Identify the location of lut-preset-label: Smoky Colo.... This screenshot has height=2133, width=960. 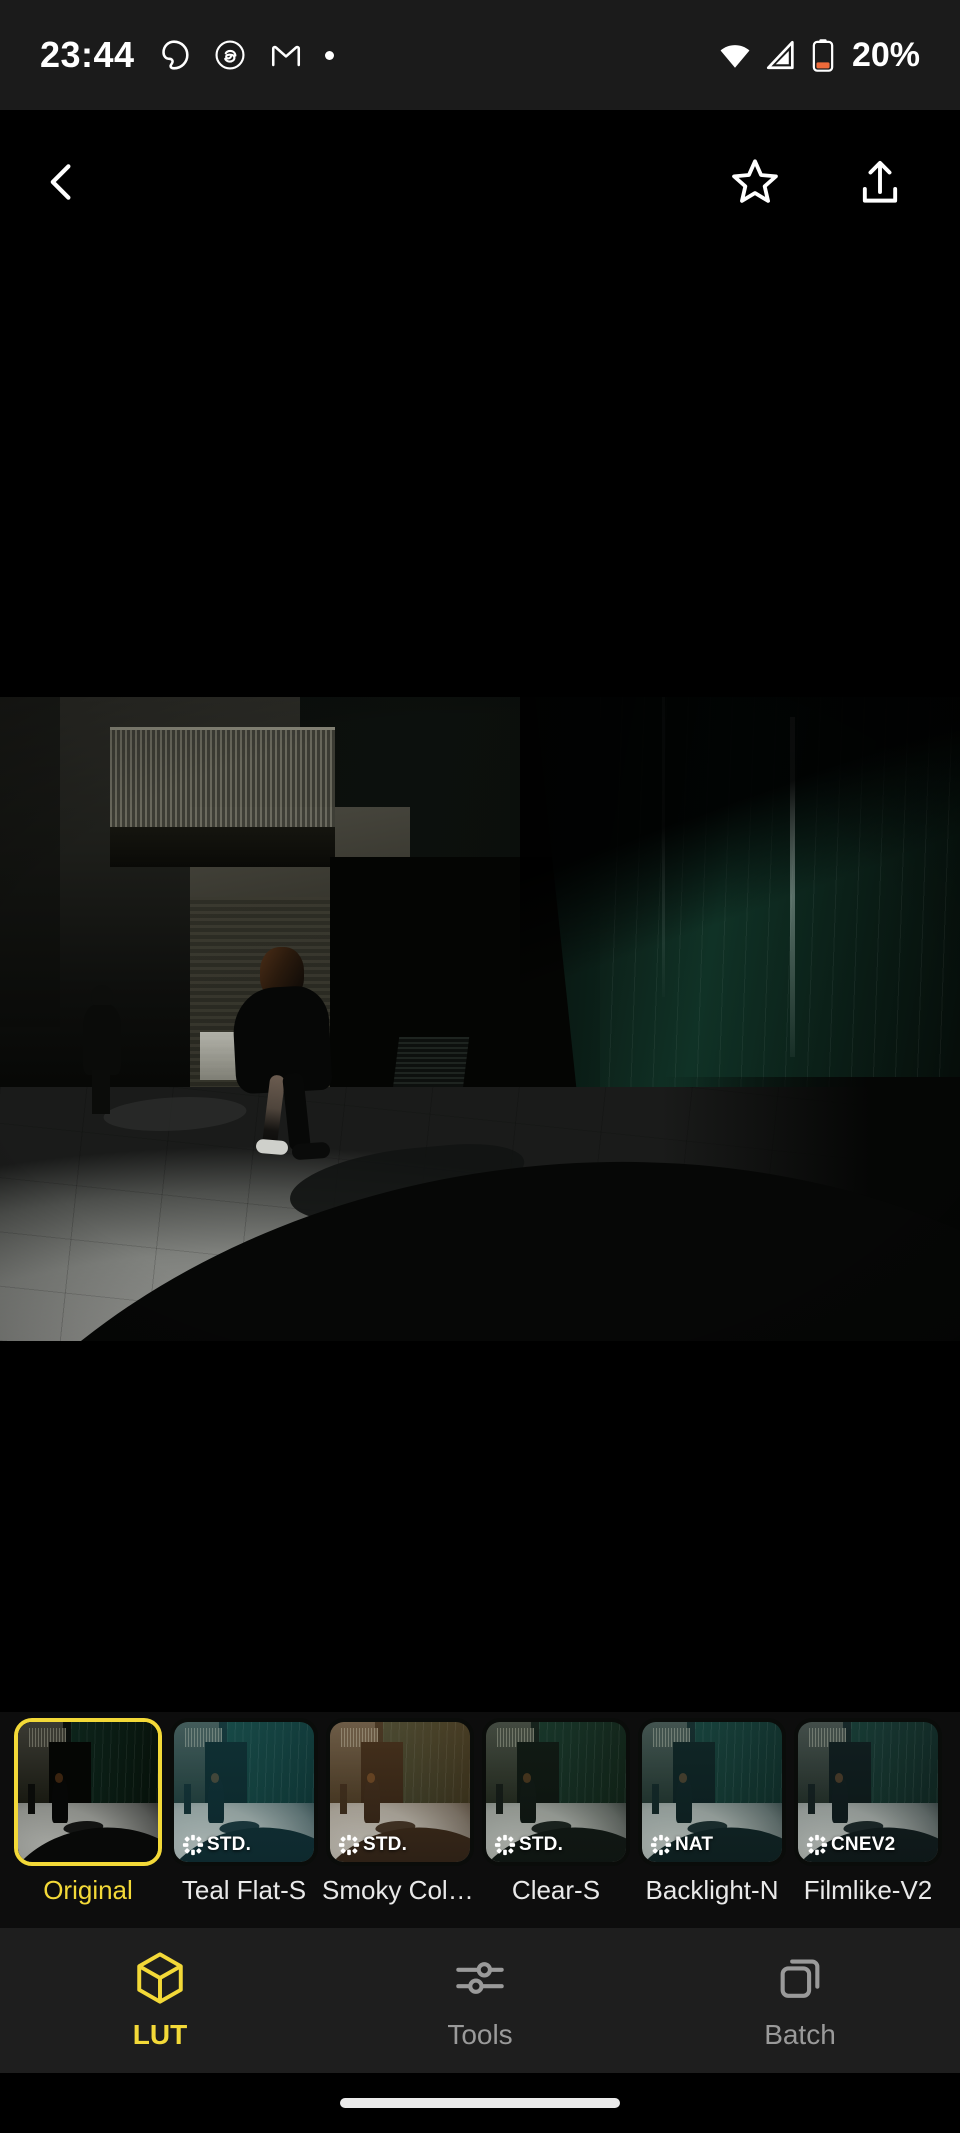
(400, 1890).